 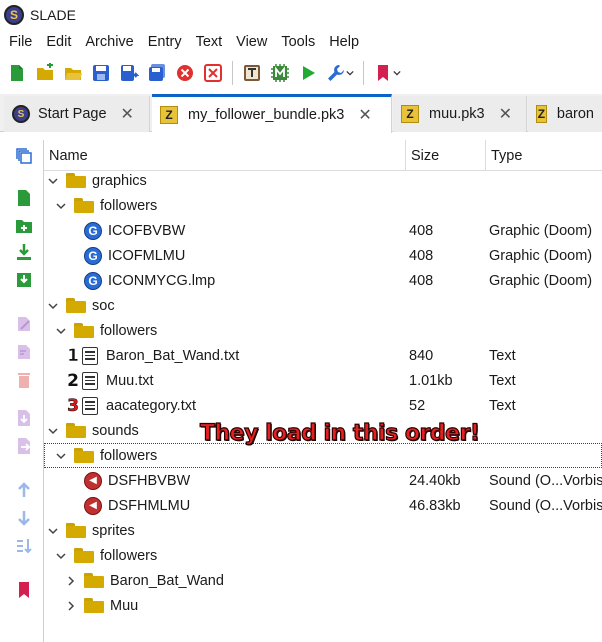 I want to click on menu-tools: Tools, so click(x=298, y=42).